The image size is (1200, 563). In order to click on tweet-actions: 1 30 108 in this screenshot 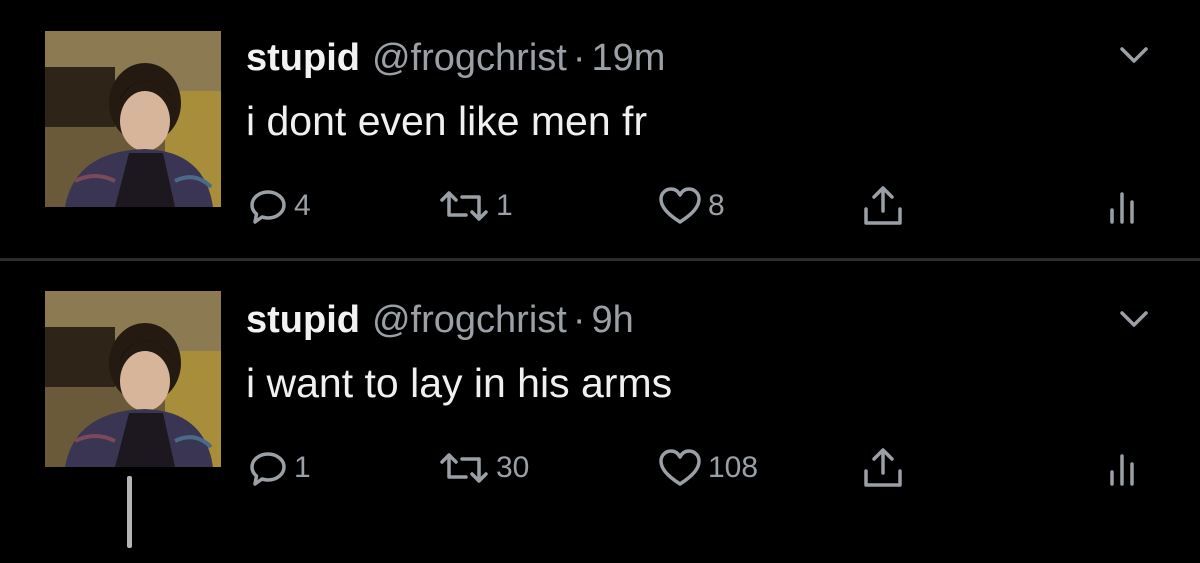, I will do `click(706, 468)`.